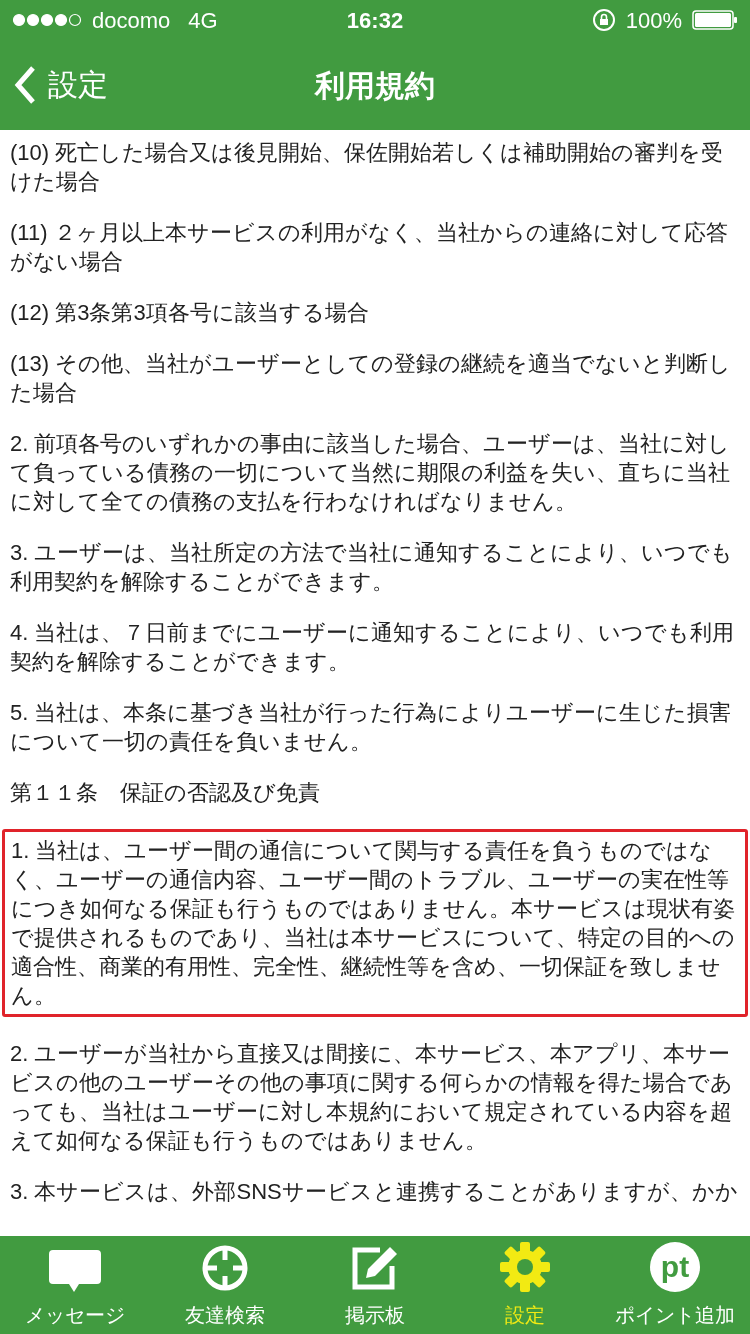 The height and width of the screenshot is (1334, 750). I want to click on terms-paragraph: 1. 当社は、ユーザー間の通信について関与する責任を負うものではなく、ユーザーの通信内容、ユーザー間のトラブル、ユーザーの実在性等につき如何なる保証も行うものではありません。本サービスは現状有姿で提供されるものであり、当社は本サービスについて、特定の目的への適合性、商業的有用性、完全性、継続性等を含め、一切保証を致しません。, so click(375, 923).